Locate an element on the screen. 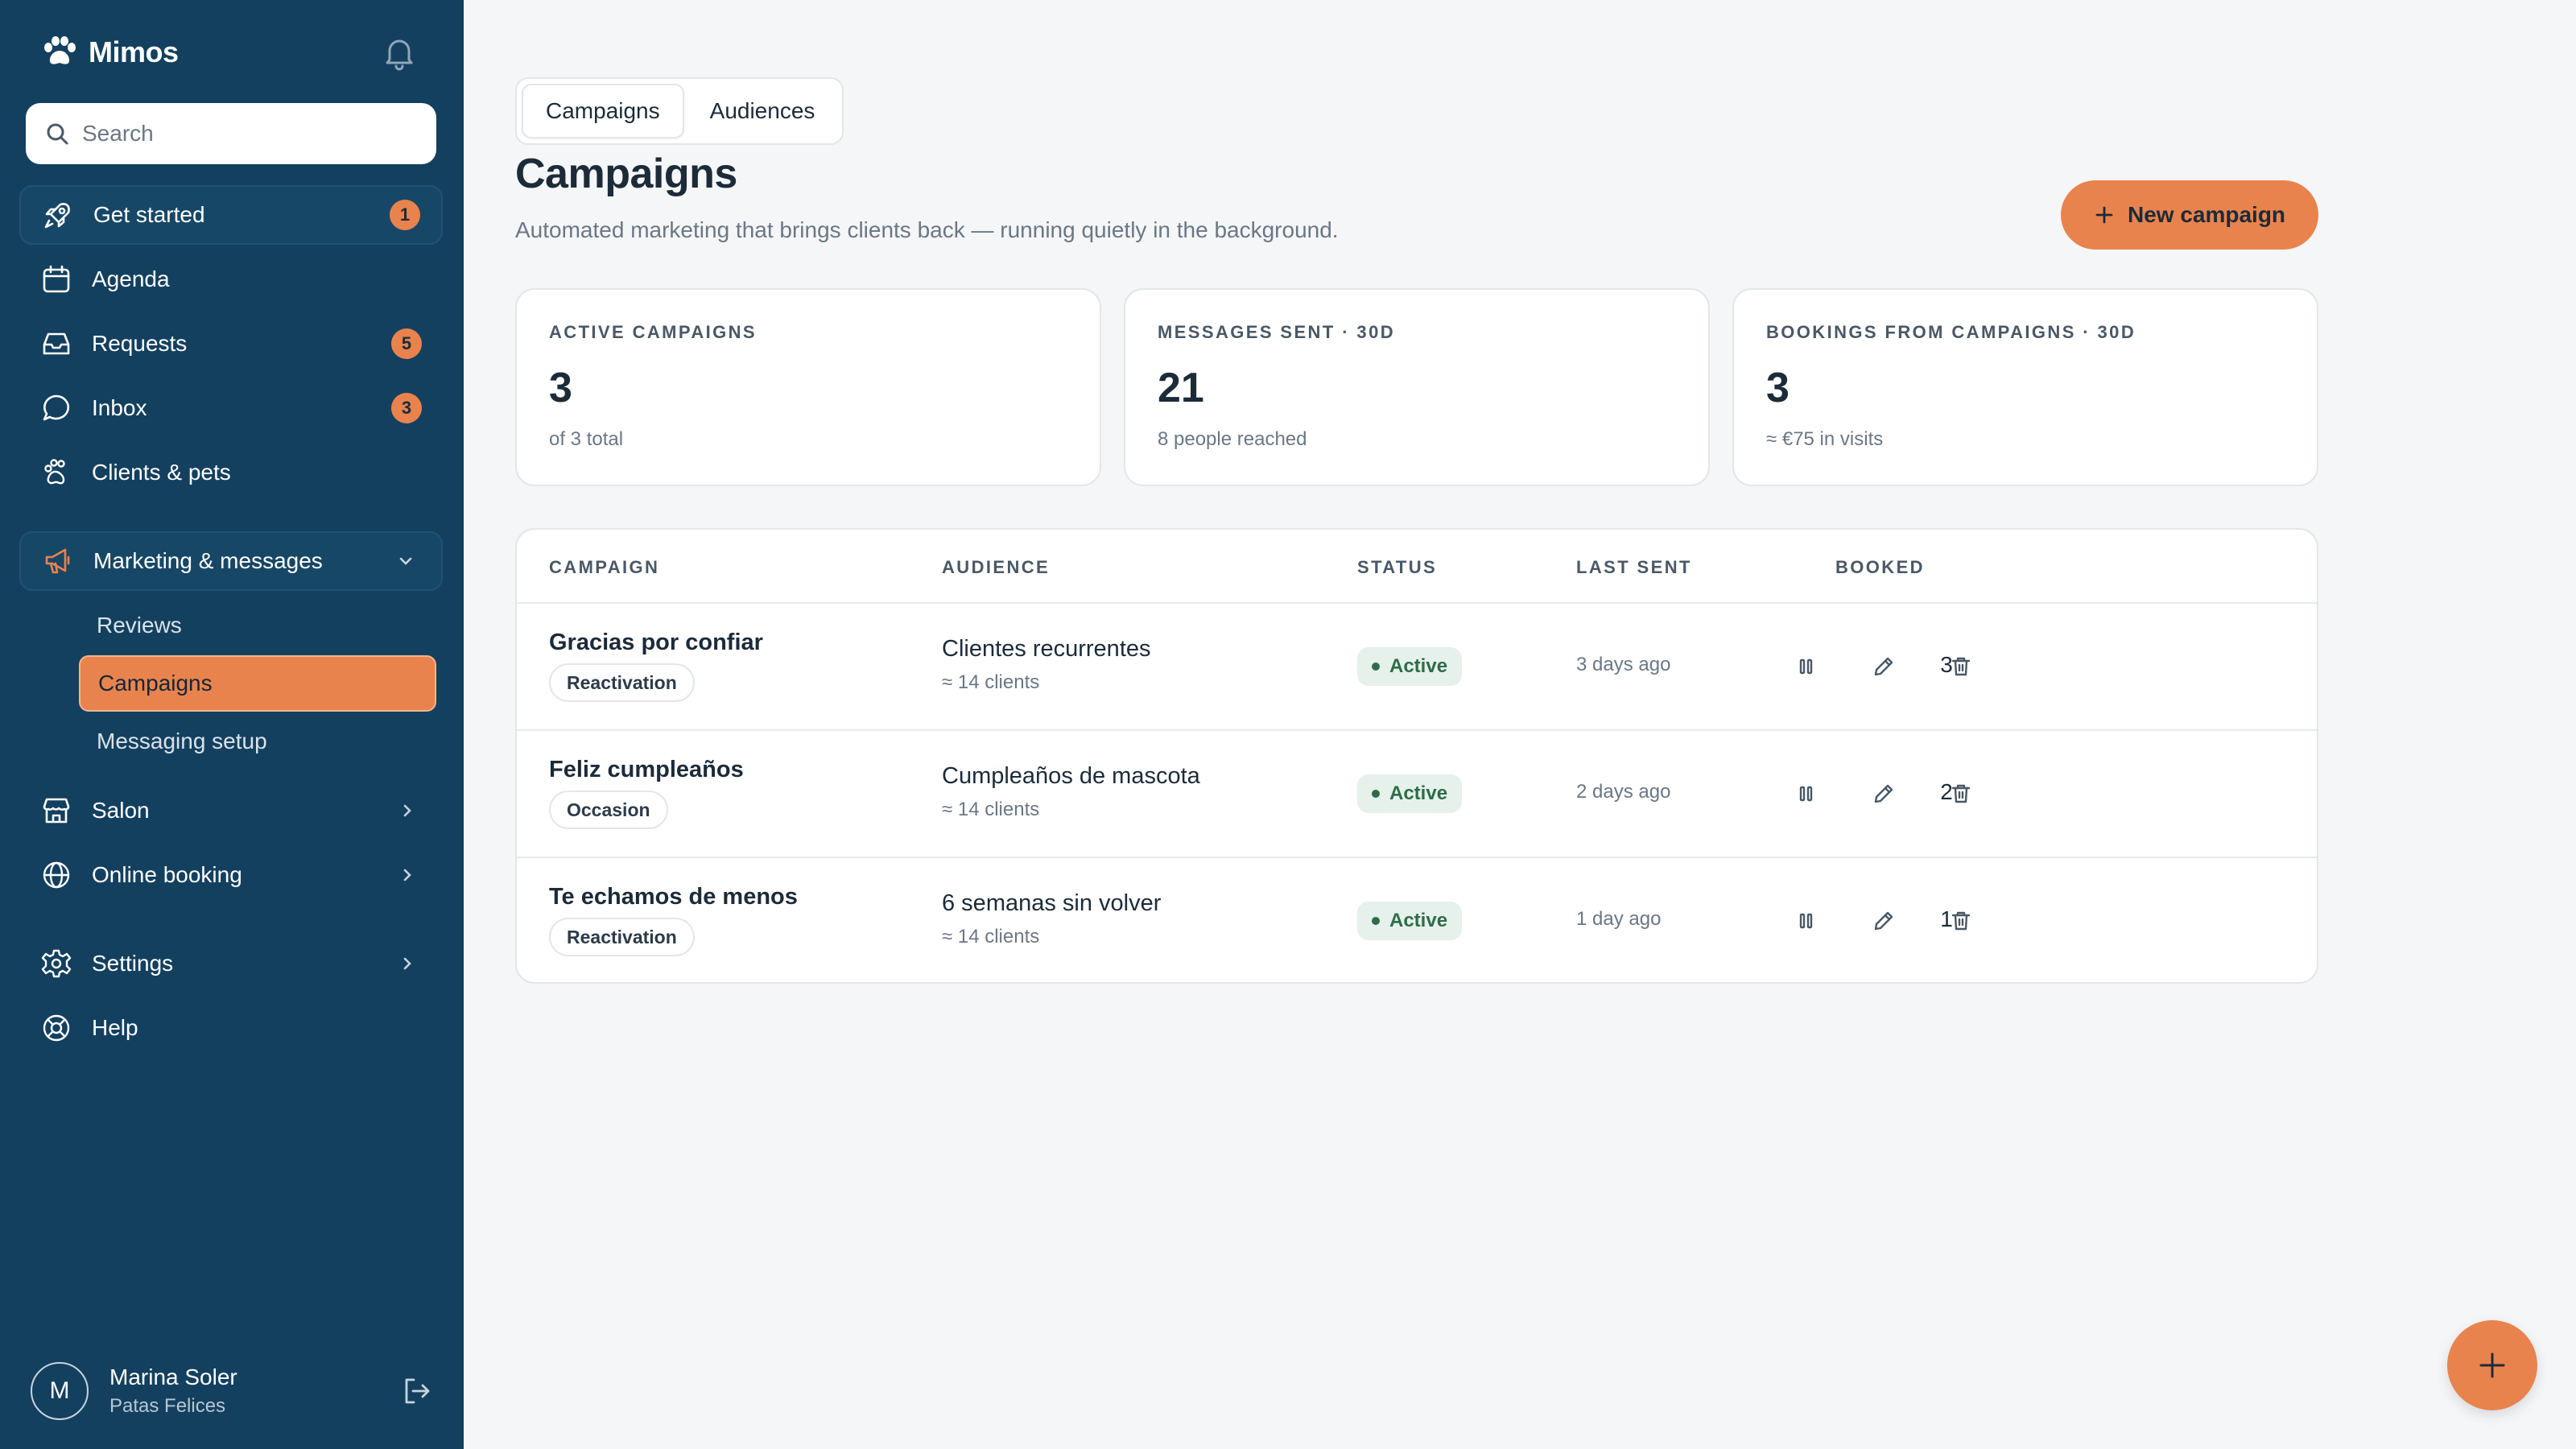 This screenshot has height=1449, width=2576. column-header-last-sent: LAST SENT is located at coordinates (1634, 567).